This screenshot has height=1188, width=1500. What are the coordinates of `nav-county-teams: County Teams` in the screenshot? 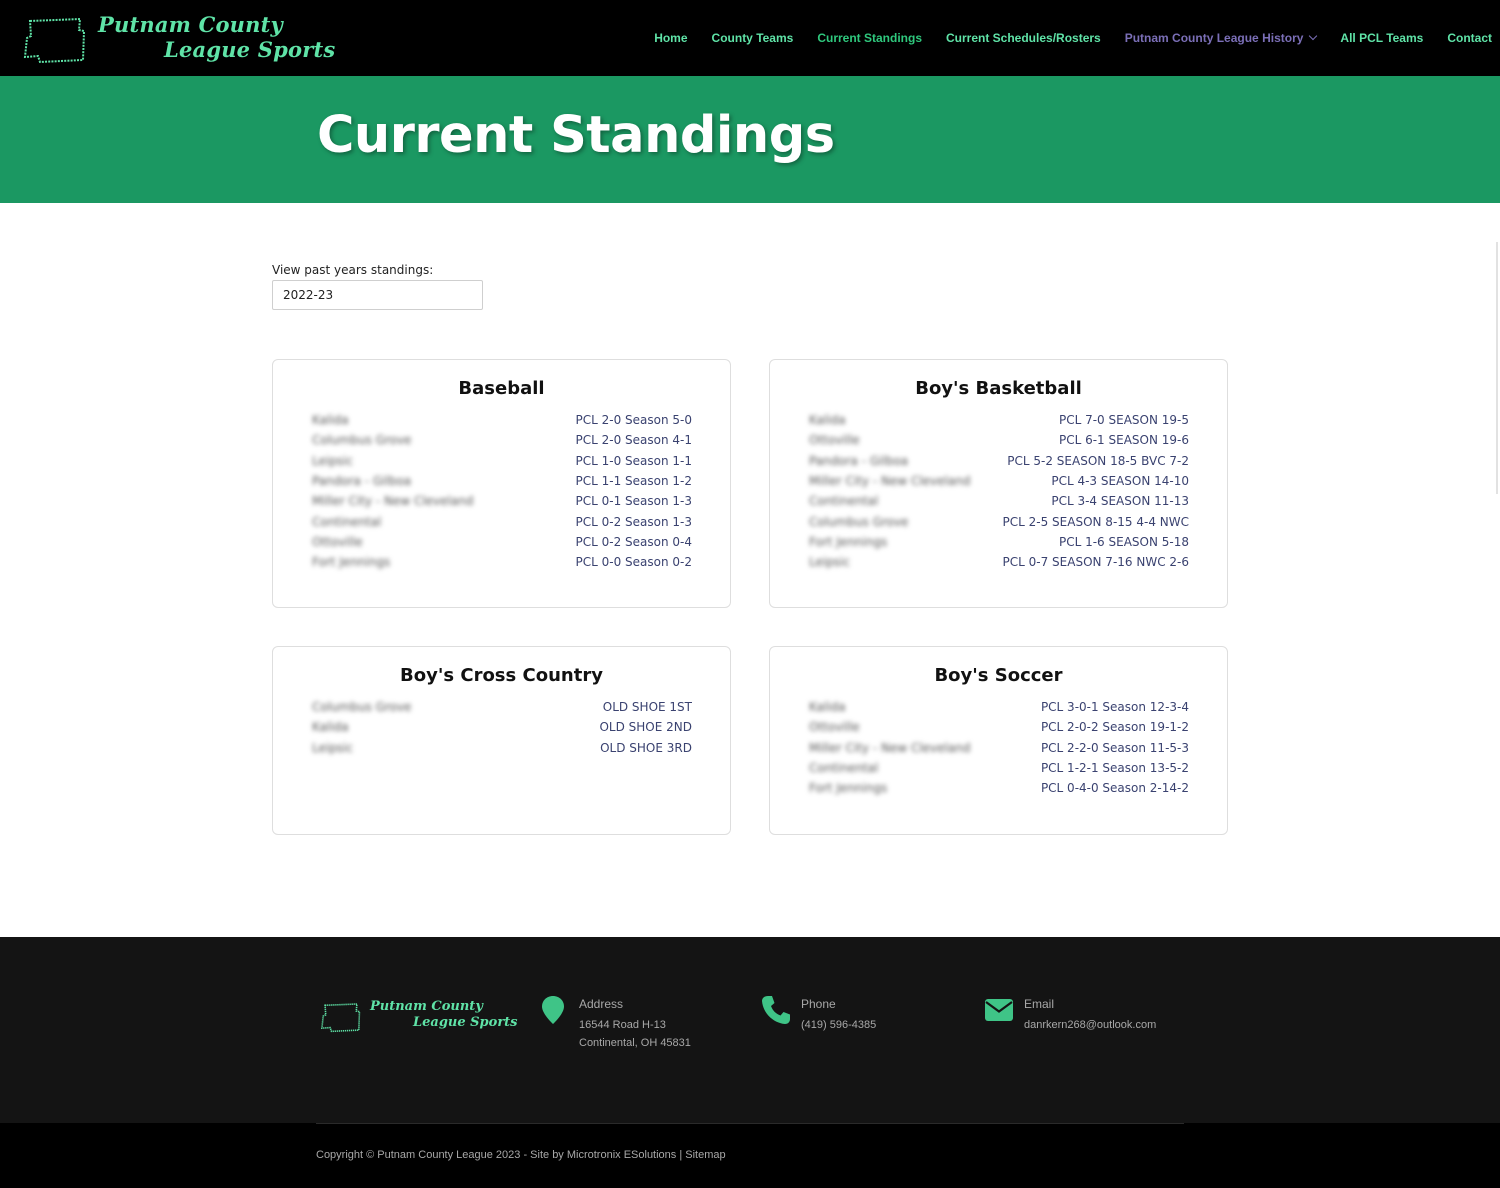 It's located at (753, 38).